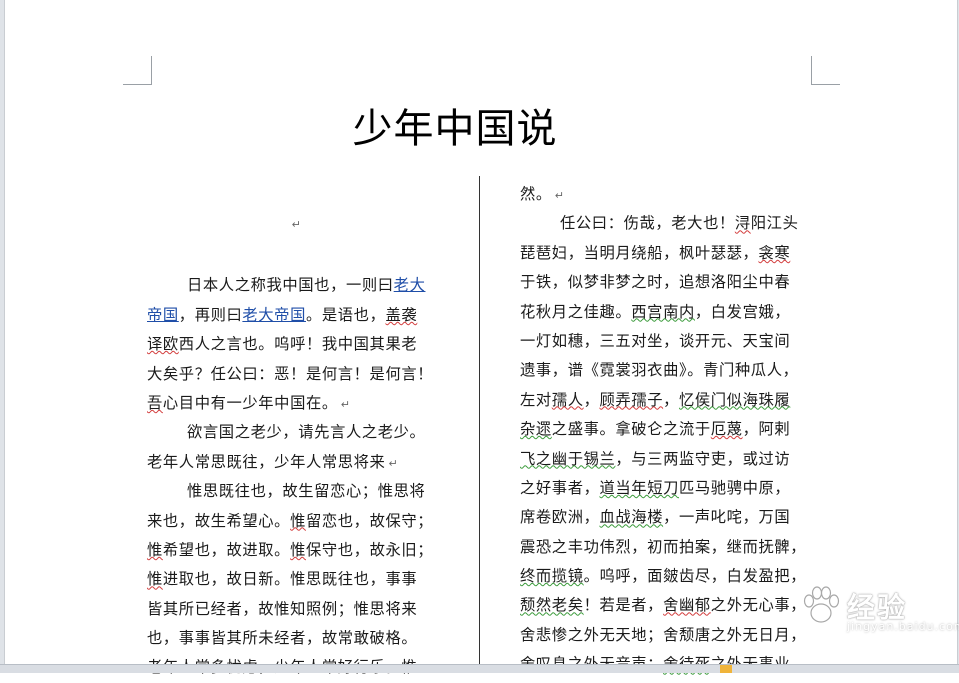  I want to click on text-line: 惟进取也，故日新。惟思既往也，事事, so click(295, 579).